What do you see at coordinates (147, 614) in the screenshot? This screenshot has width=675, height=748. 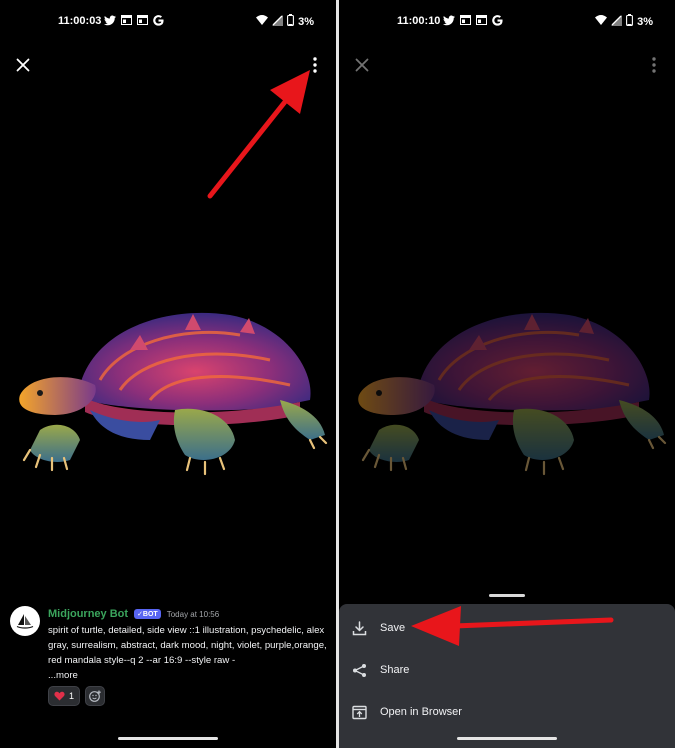 I see `bot-badge: ✓BOT` at bounding box center [147, 614].